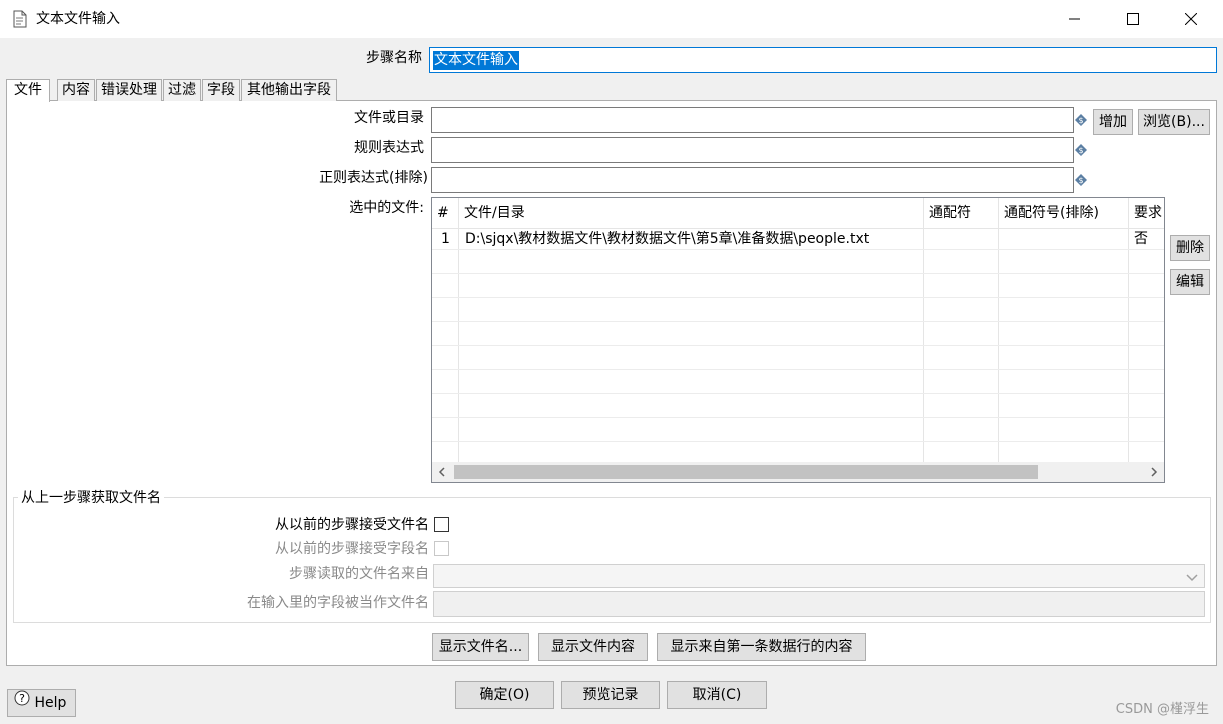 This screenshot has width=1223, height=724. I want to click on help-button: ? Help, so click(41, 703).